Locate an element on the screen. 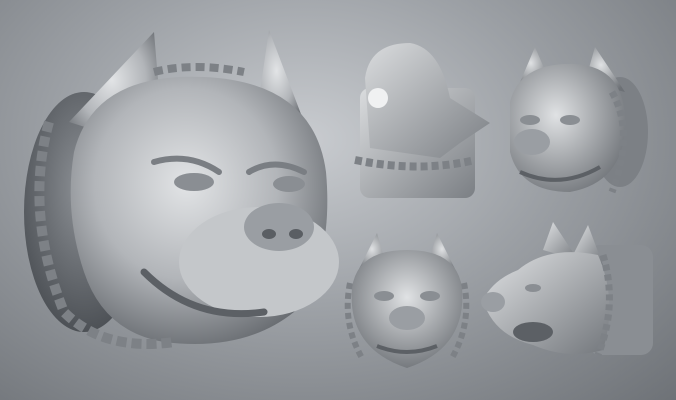 The image size is (676, 400). dog-head-sculpt-front is located at coordinates (407, 300).